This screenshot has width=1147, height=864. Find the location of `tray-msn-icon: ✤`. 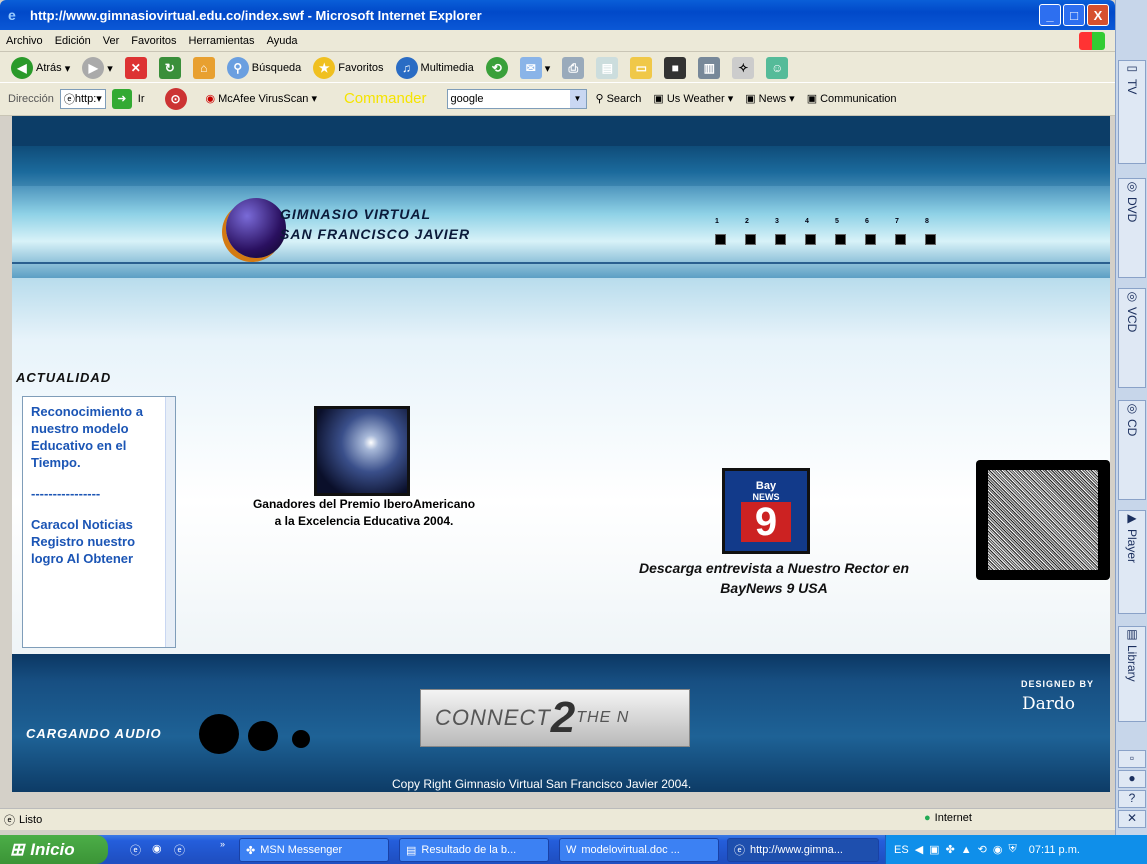

tray-msn-icon: ✤ is located at coordinates (950, 849).